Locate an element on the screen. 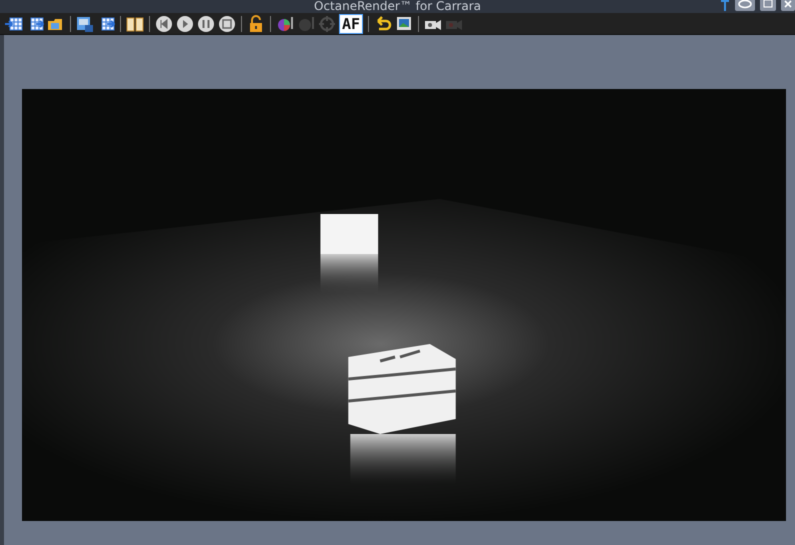 The width and height of the screenshot is (795, 545). color-wheel-icon is located at coordinates (285, 23).